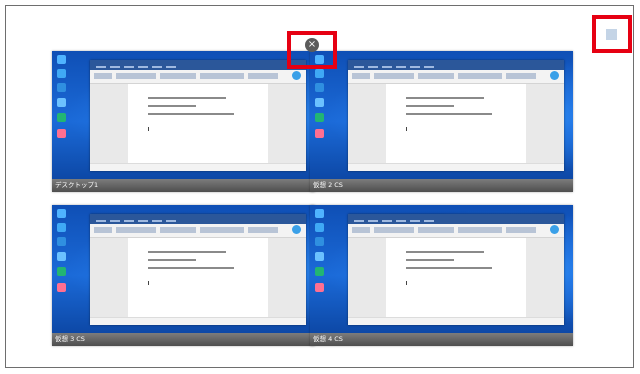 The image size is (640, 374). Describe the element at coordinates (312, 50) in the screenshot. I see `close-button-highlight` at that location.